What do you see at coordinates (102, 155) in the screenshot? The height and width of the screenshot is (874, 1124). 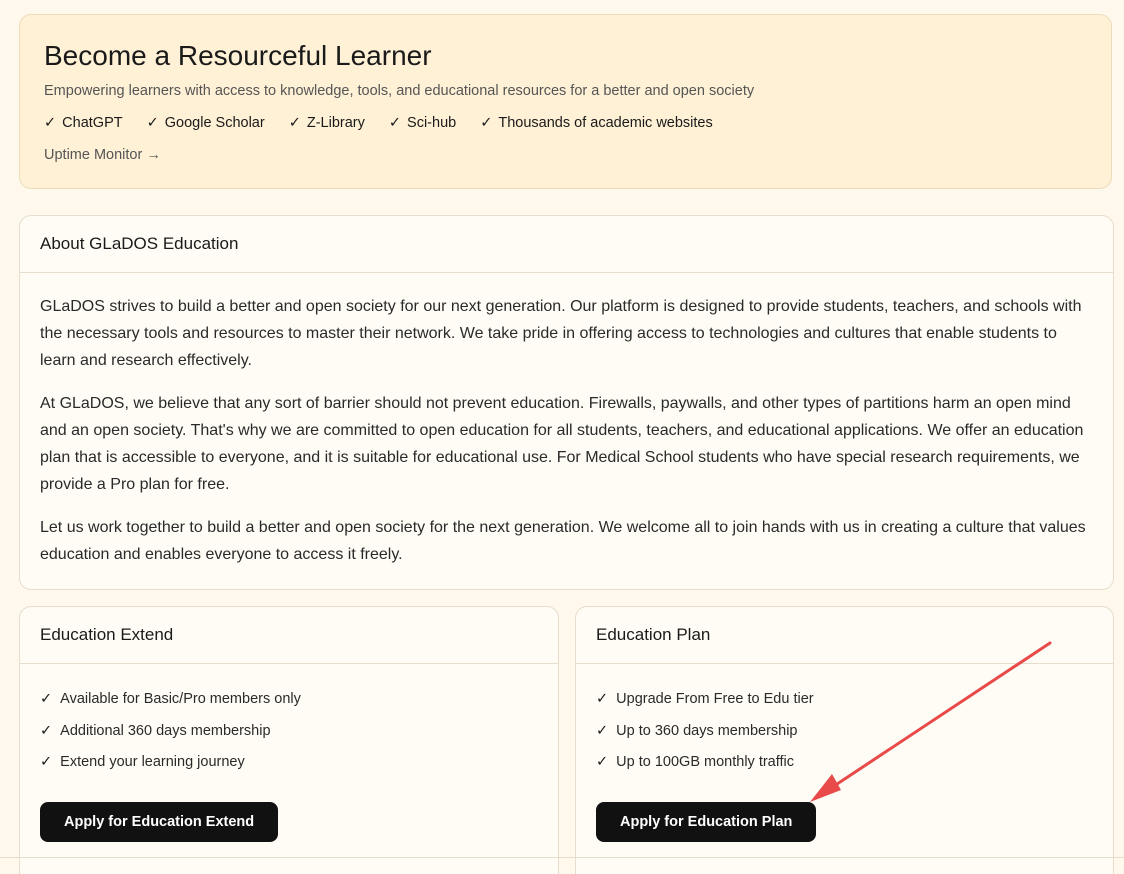 I see `uptime-monitor-link: Uptime Monitor →` at bounding box center [102, 155].